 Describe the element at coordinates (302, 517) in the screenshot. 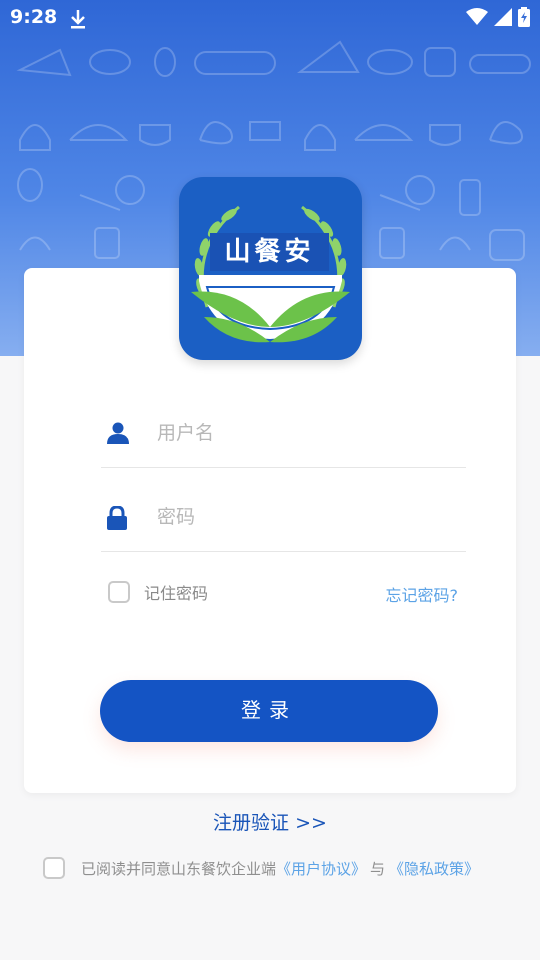

I see `password-input` at that location.